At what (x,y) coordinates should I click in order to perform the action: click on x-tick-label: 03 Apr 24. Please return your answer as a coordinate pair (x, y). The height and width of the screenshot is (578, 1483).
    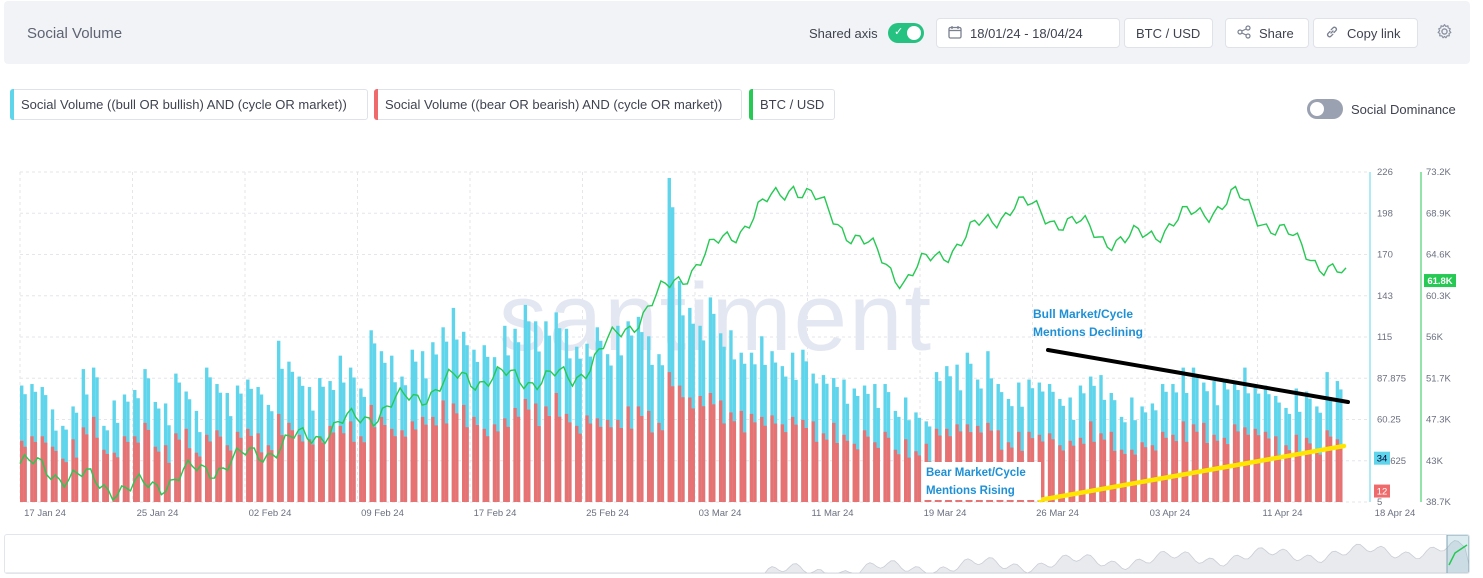
    Looking at the image, I should click on (1170, 513).